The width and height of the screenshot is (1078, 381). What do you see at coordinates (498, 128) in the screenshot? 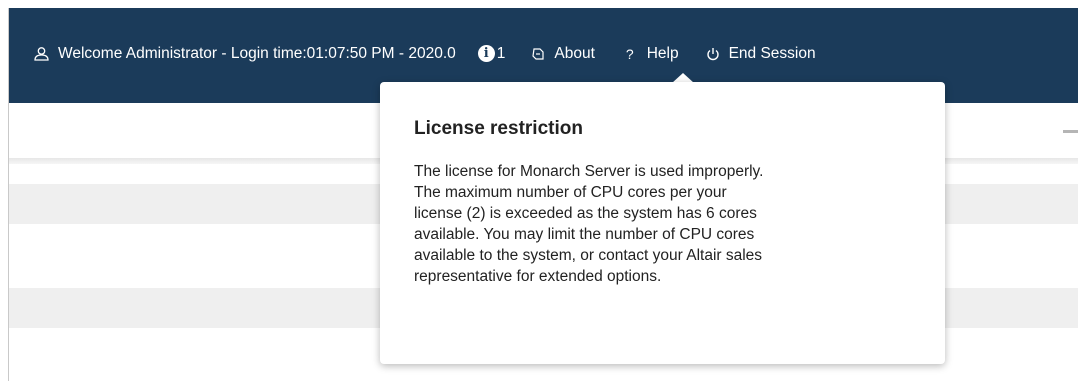
I see `popover-title: License restriction` at bounding box center [498, 128].